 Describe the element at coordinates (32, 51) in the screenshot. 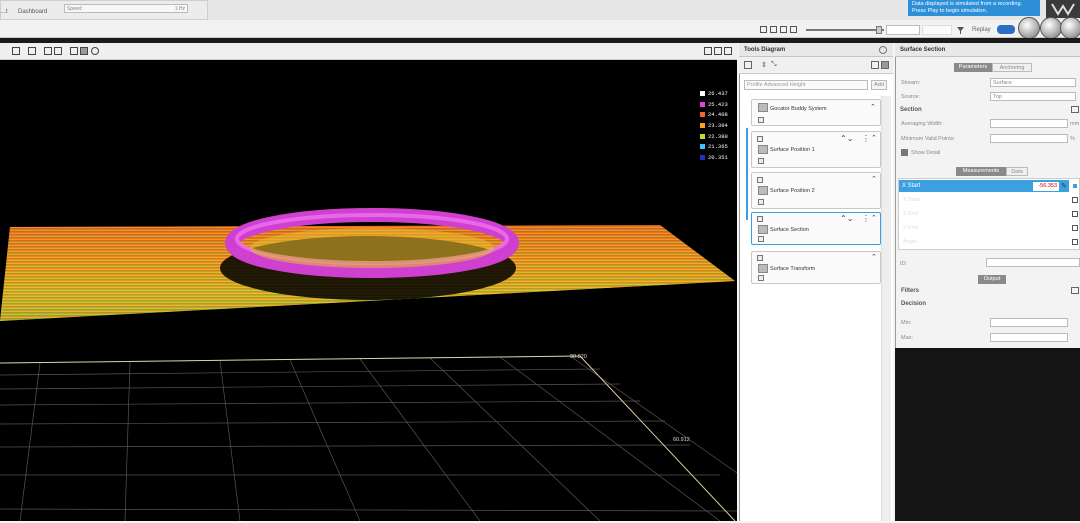

I see `view-2d-icon` at that location.